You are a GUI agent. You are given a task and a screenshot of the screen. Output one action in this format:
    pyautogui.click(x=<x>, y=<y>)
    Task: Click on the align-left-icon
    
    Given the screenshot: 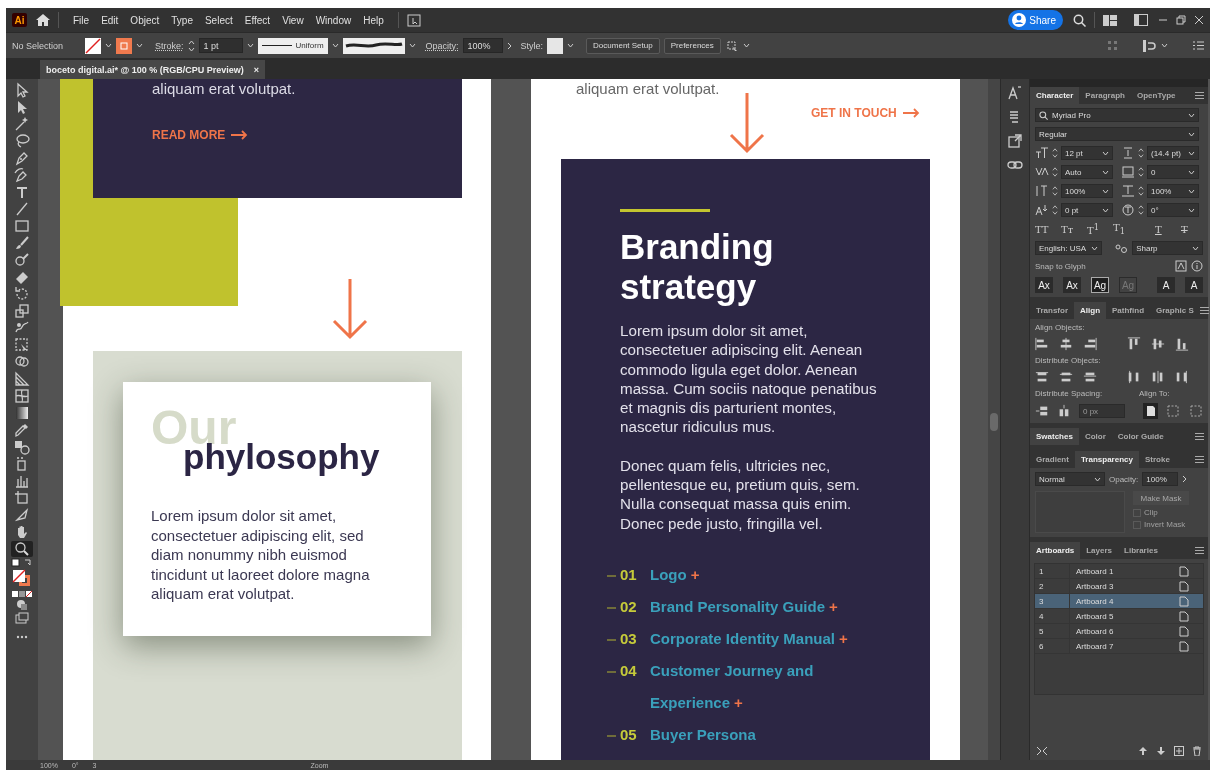 What is the action you would take?
    pyautogui.click(x=1042, y=344)
    